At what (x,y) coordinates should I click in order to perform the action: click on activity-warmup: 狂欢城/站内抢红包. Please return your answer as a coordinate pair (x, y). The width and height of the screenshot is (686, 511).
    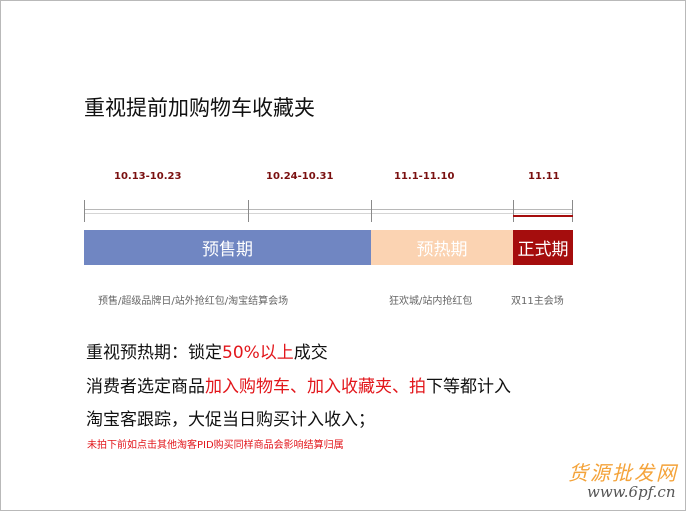
    Looking at the image, I should click on (431, 301).